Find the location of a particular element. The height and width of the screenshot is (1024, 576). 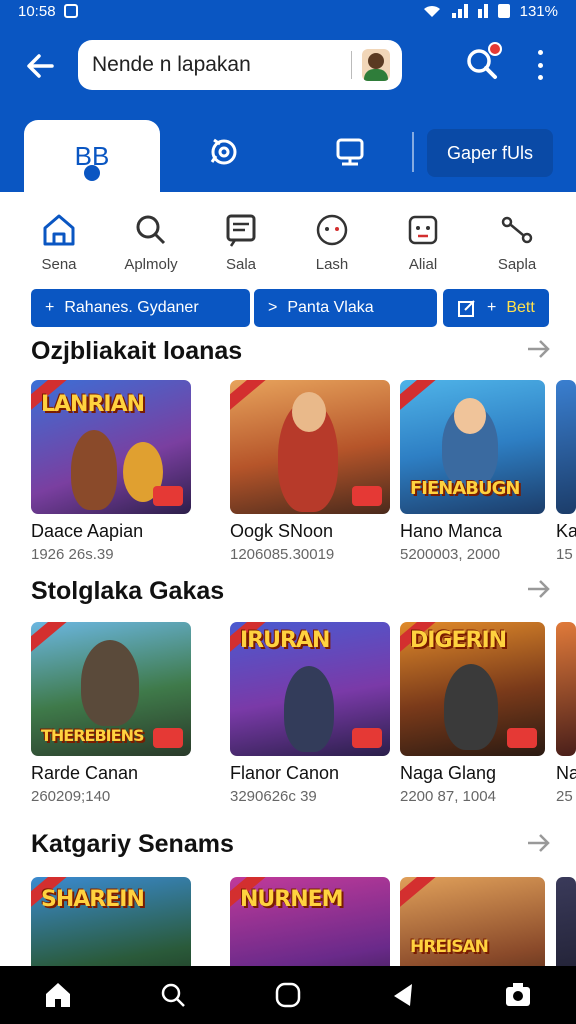

game-card: Ka 15 is located at coordinates (566, 471).